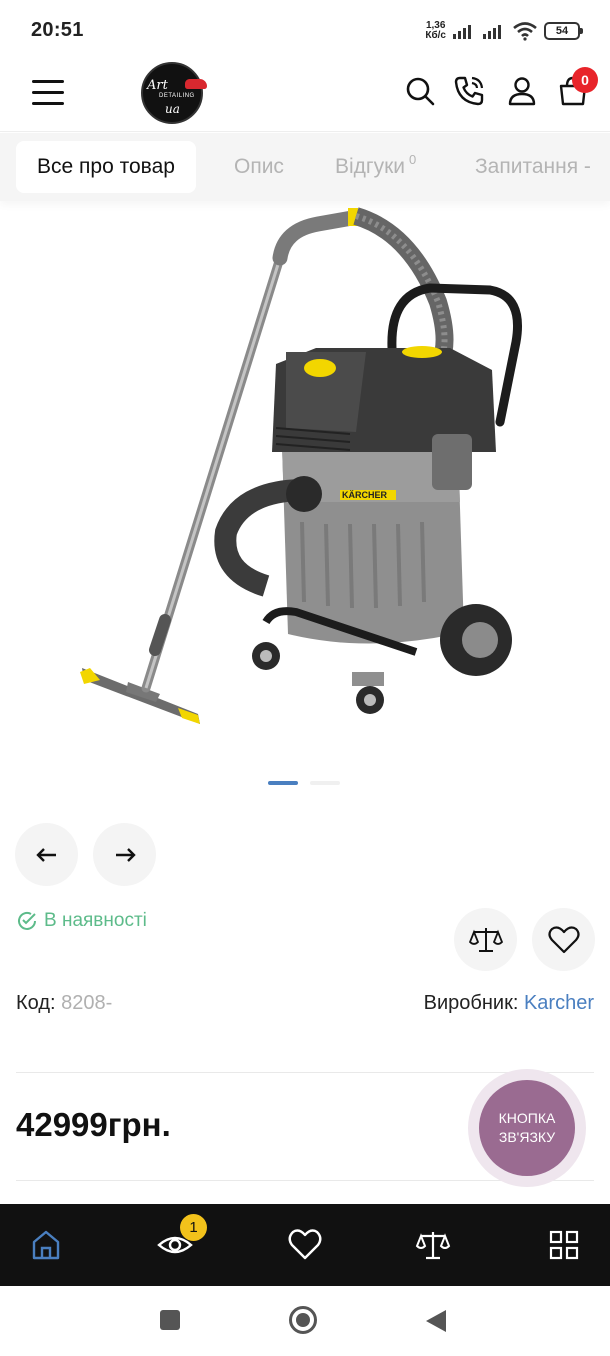  What do you see at coordinates (365, 495) in the screenshot?
I see `brand-mark: KÄRCHER` at bounding box center [365, 495].